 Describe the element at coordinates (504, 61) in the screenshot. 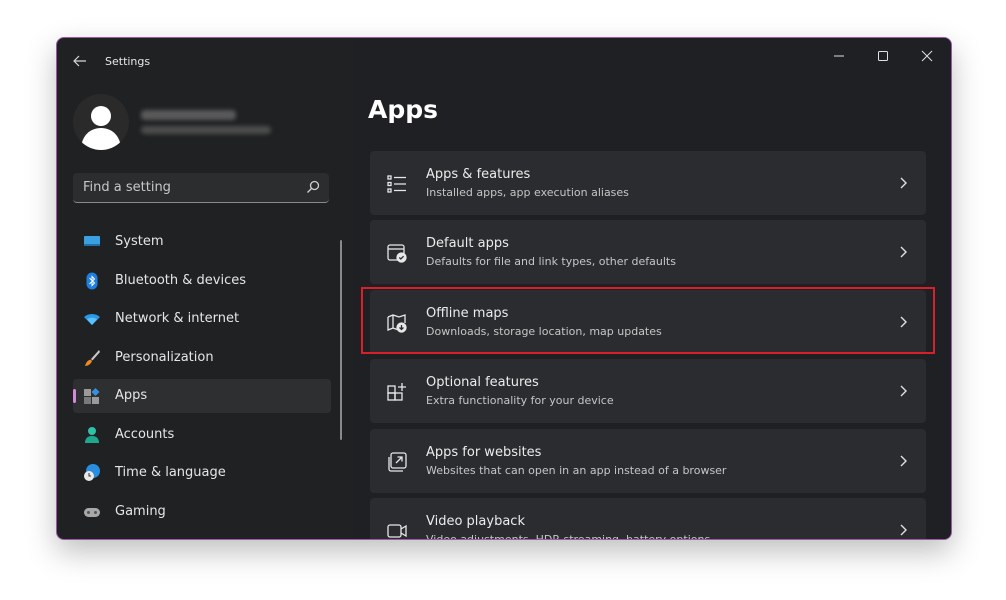

I see `title-bar: Settings` at that location.